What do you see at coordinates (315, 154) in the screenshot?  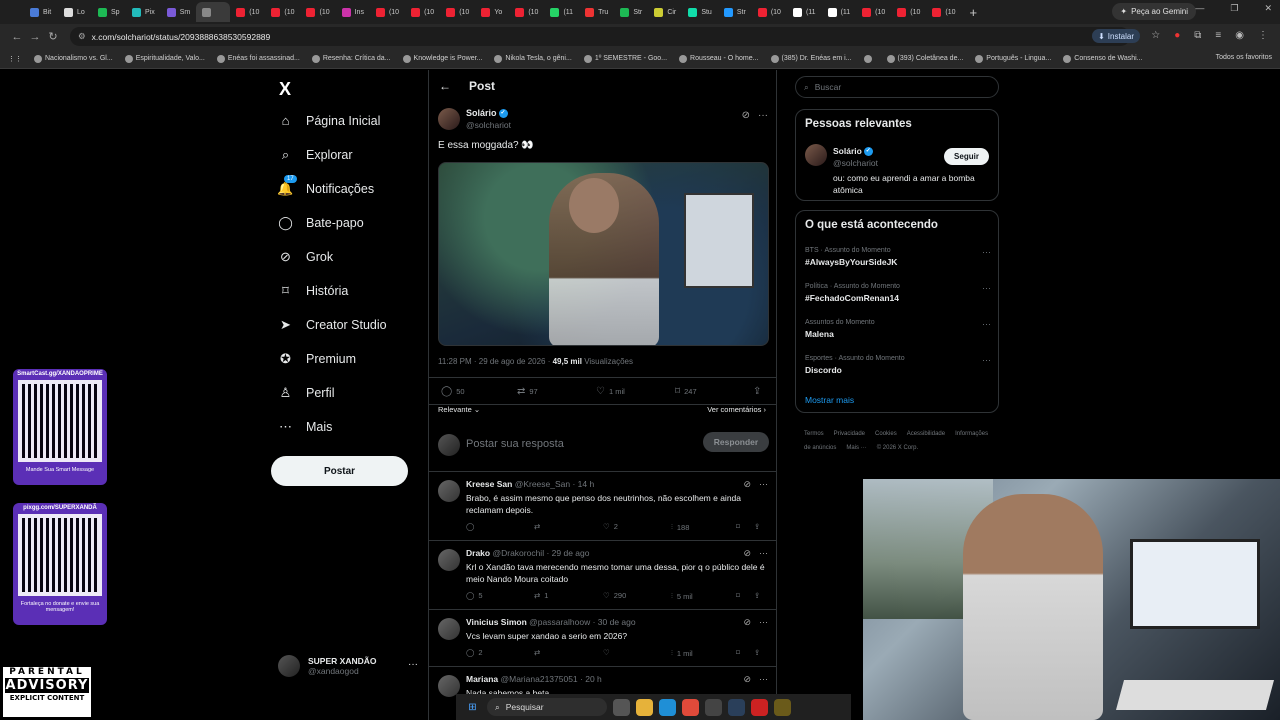 I see `sidebar-item-search: ⌕ Explorar` at bounding box center [315, 154].